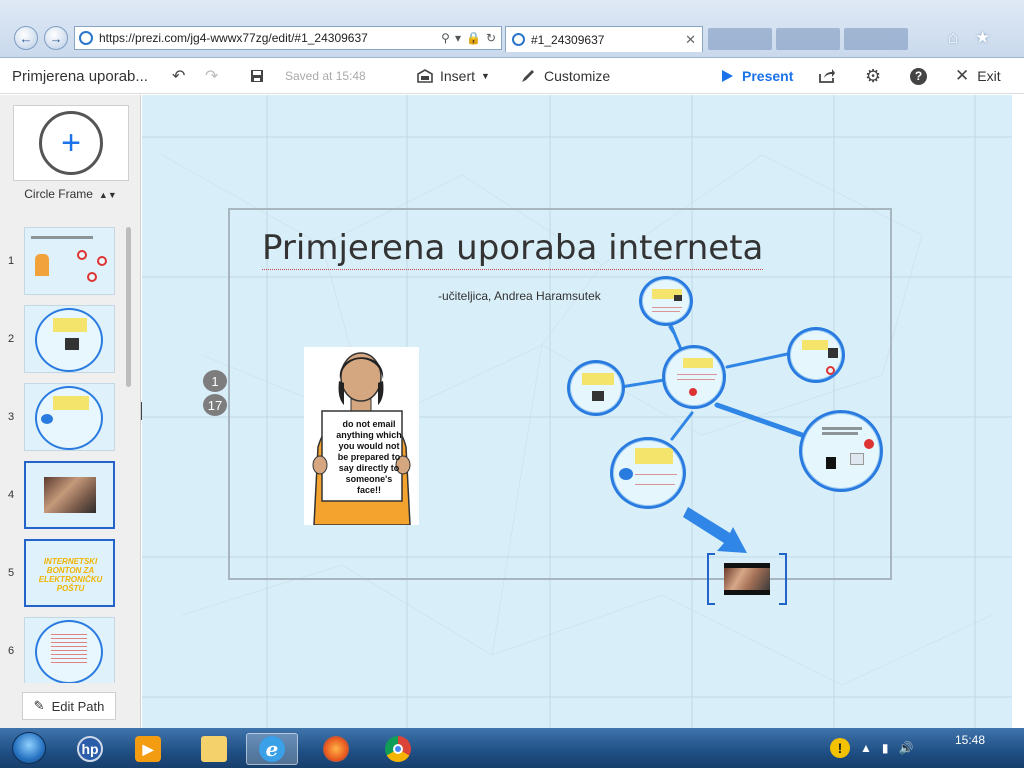  I want to click on close-tab-icon: ✕, so click(690, 40).